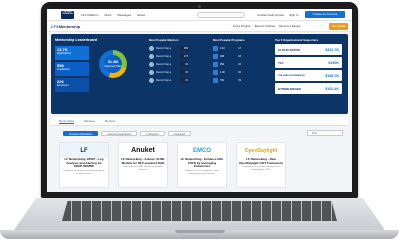 The width and height of the screenshot is (399, 246). What do you see at coordinates (289, 88) in the screenshot?
I see `org-logo: HYPERLEDGER` at bounding box center [289, 88].